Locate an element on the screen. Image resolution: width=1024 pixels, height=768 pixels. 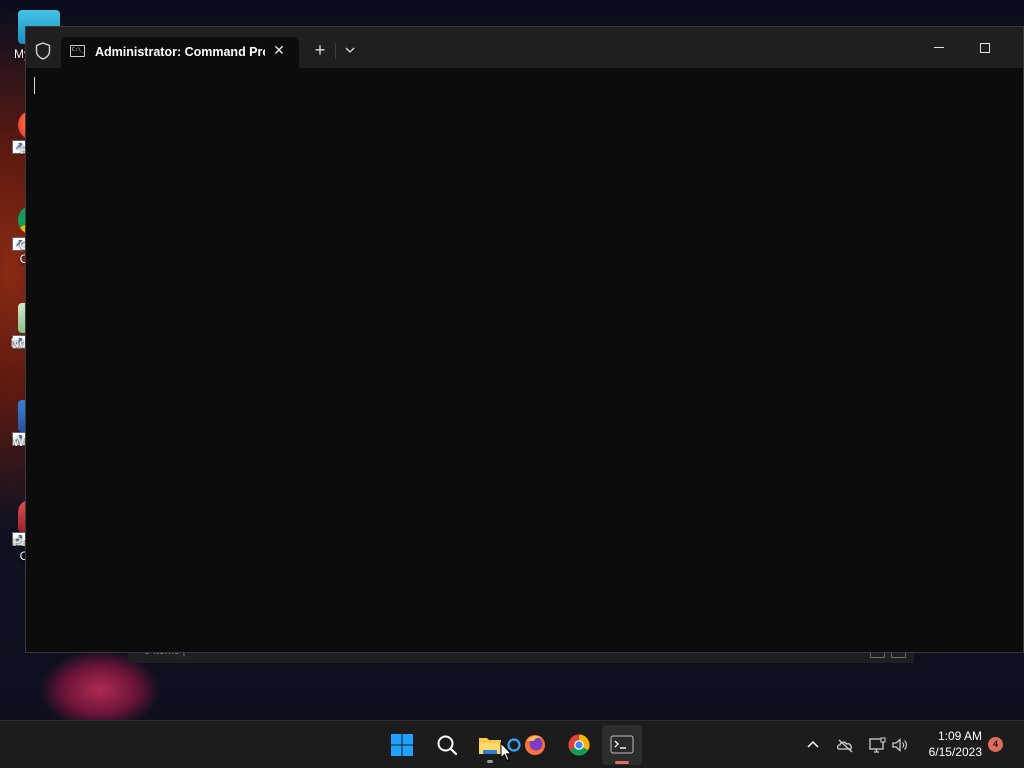
firefox-icon is located at coordinates (535, 745).